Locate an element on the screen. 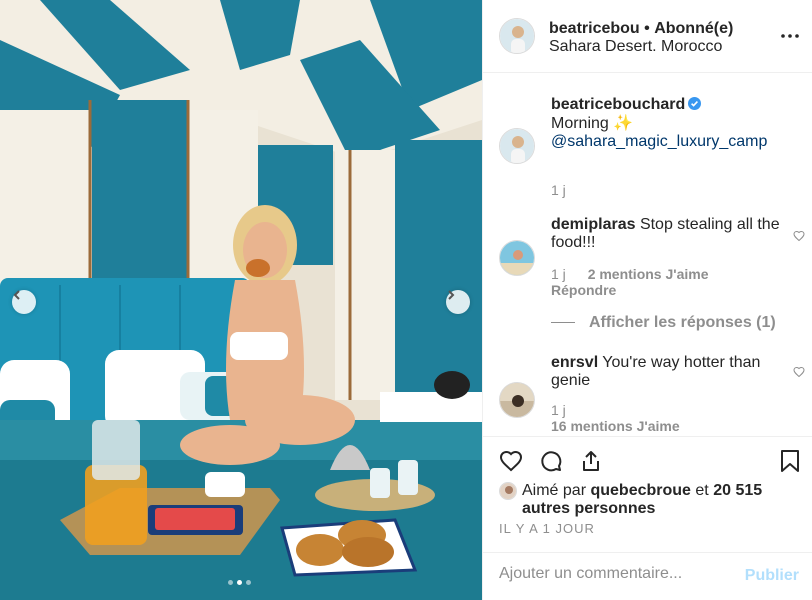 Image resolution: width=812 pixels, height=600 pixels. share-icon is located at coordinates (591, 461).